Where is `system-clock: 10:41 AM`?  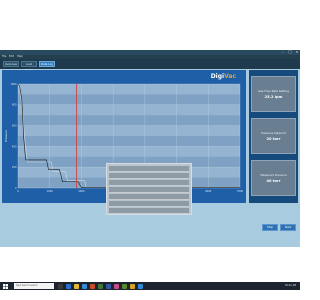 system-clock: 10:41 AM is located at coordinates (290, 286).